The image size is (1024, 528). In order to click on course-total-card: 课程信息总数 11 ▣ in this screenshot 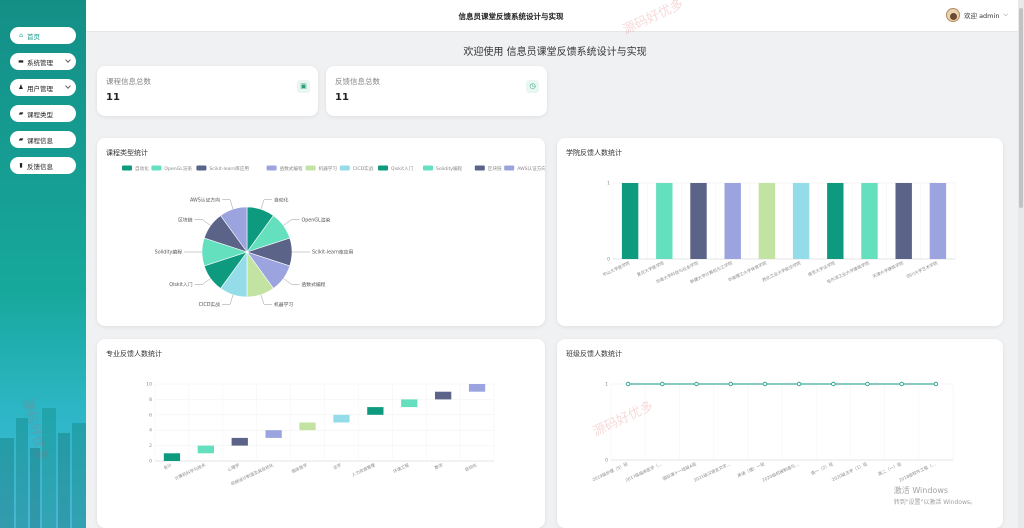, I will do `click(207, 91)`.